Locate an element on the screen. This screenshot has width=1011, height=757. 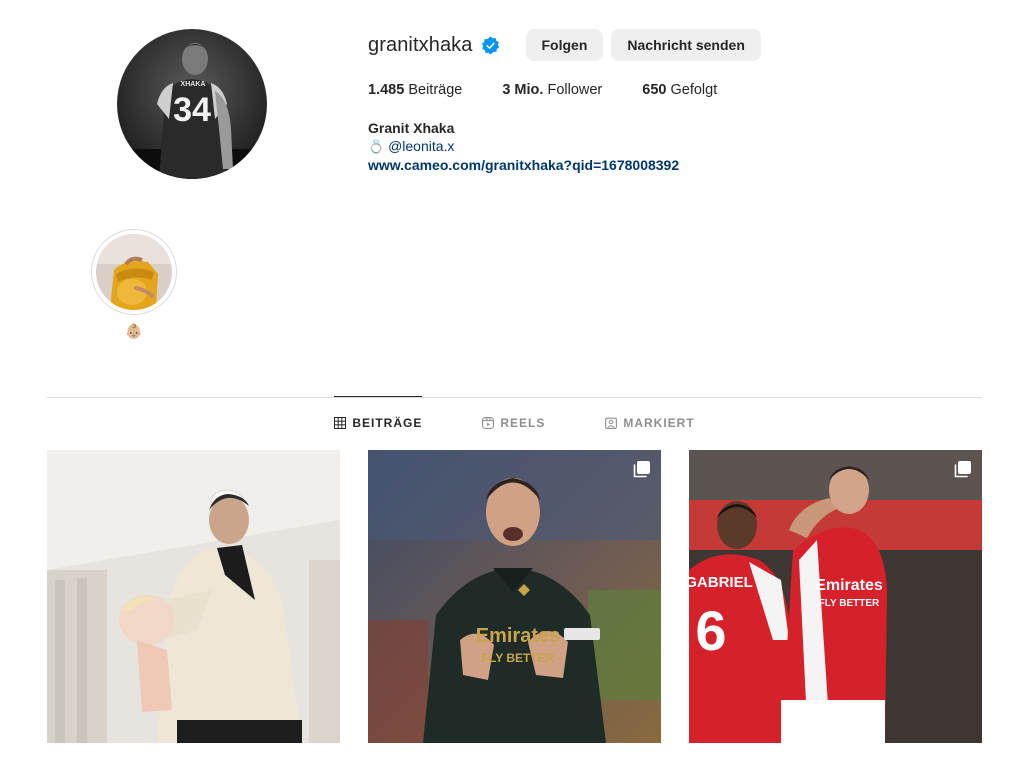
grid-icon is located at coordinates (340, 423).